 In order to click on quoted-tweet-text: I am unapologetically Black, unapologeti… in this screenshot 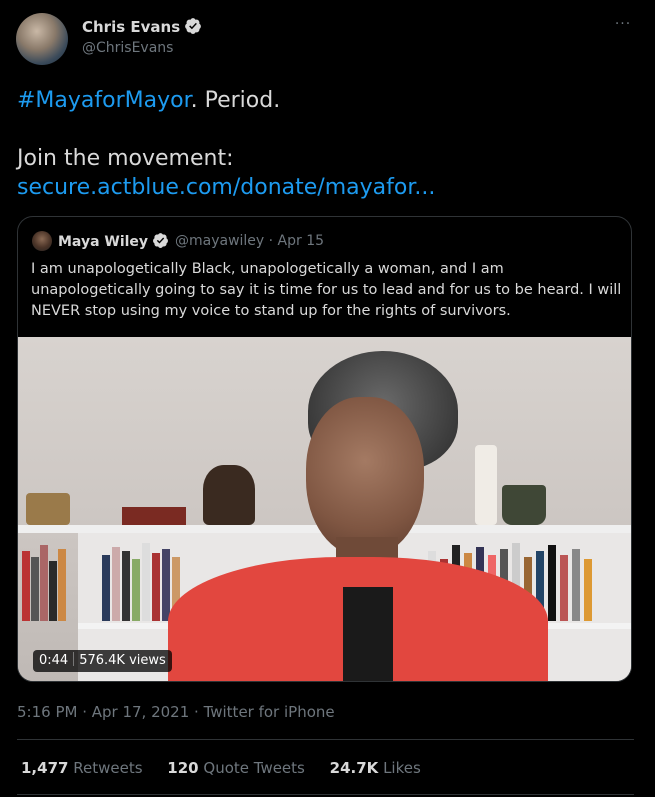, I will do `click(326, 290)`.